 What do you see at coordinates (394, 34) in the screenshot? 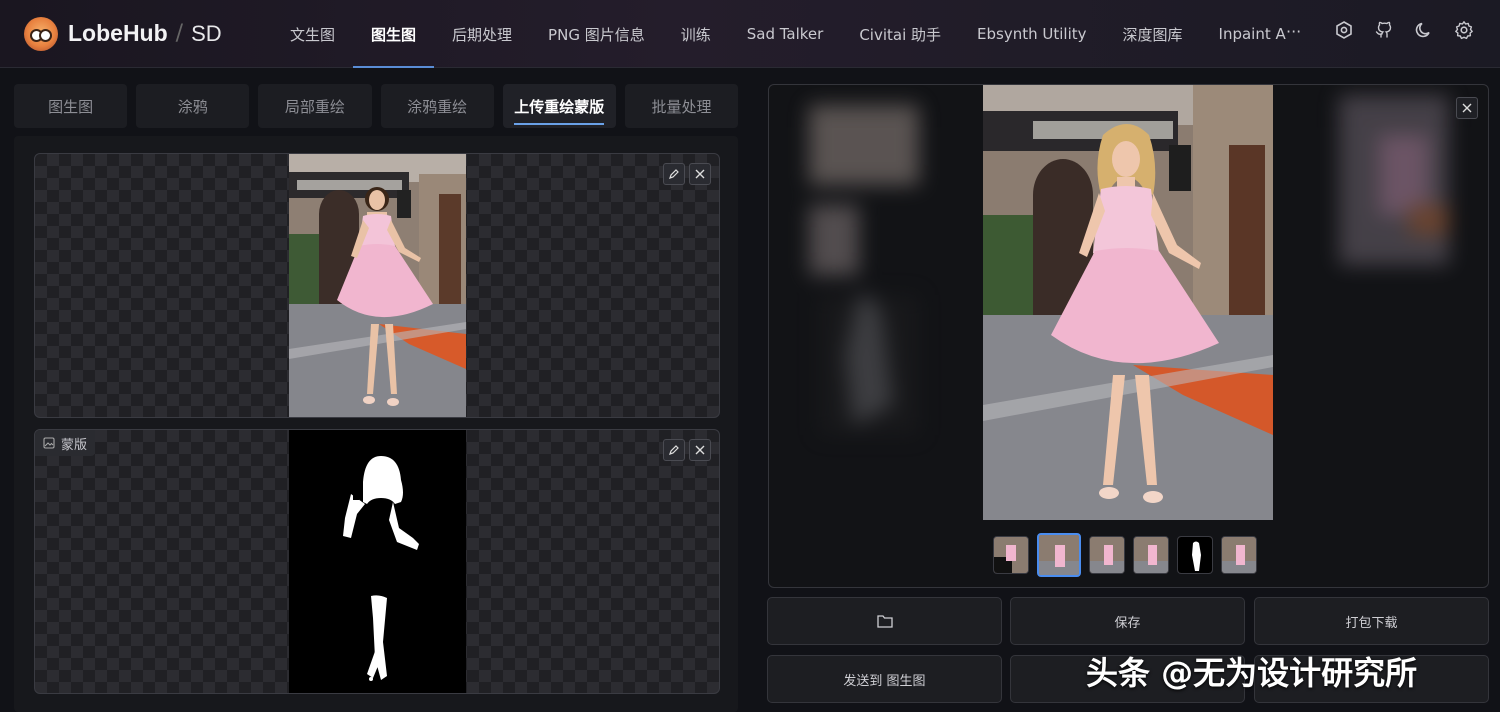
I see `nav-img2img: 图生图` at bounding box center [394, 34].